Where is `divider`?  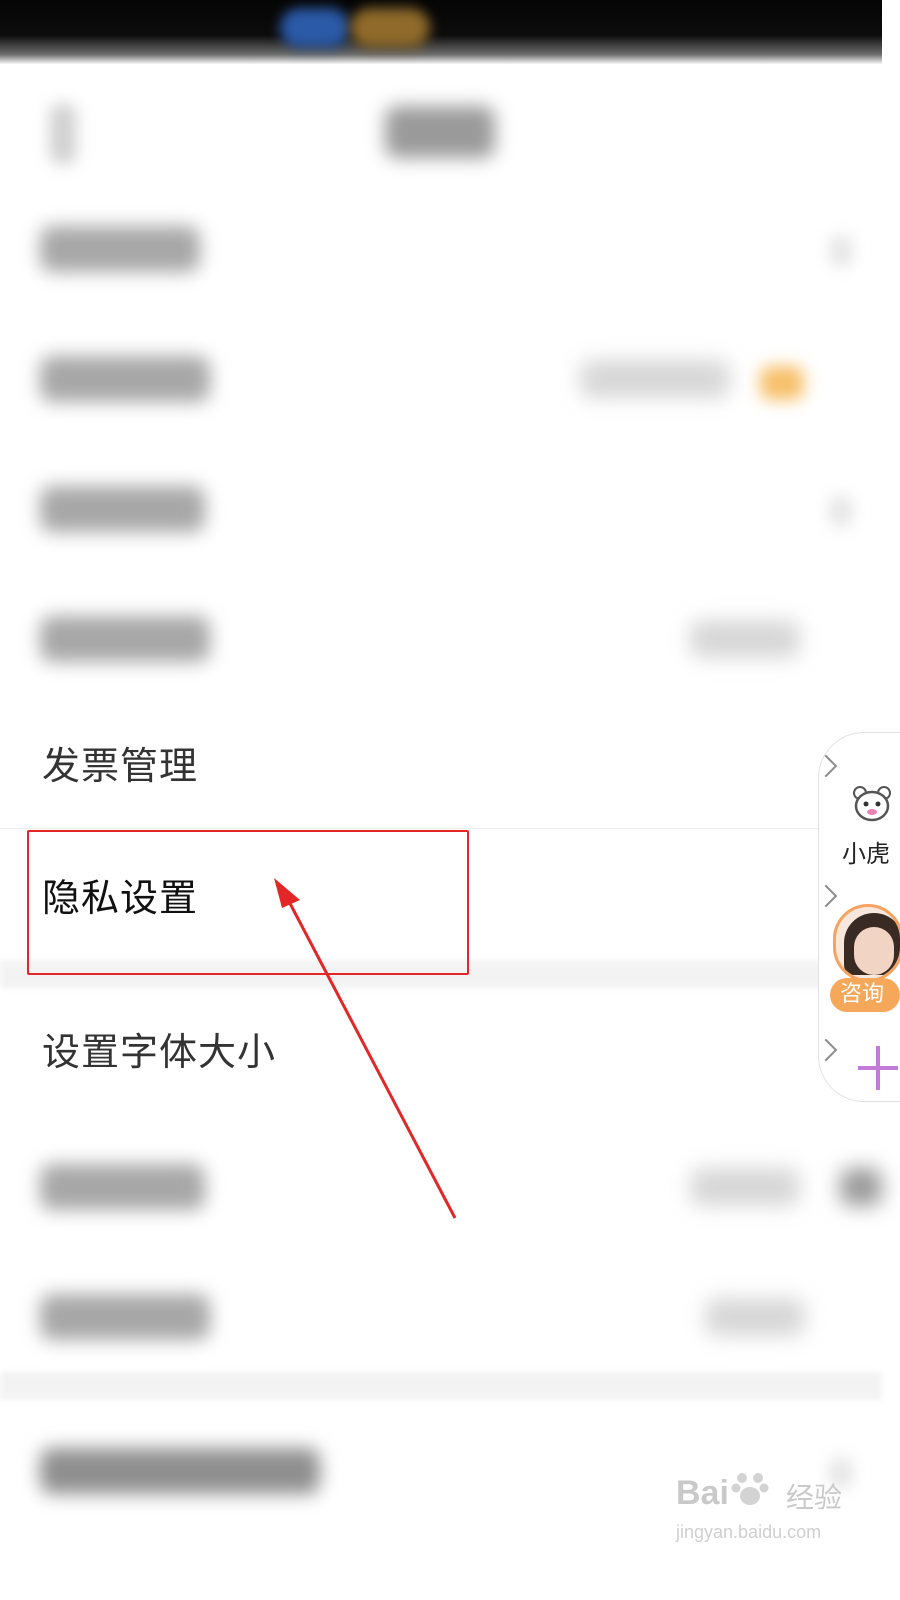
divider is located at coordinates (441, 828).